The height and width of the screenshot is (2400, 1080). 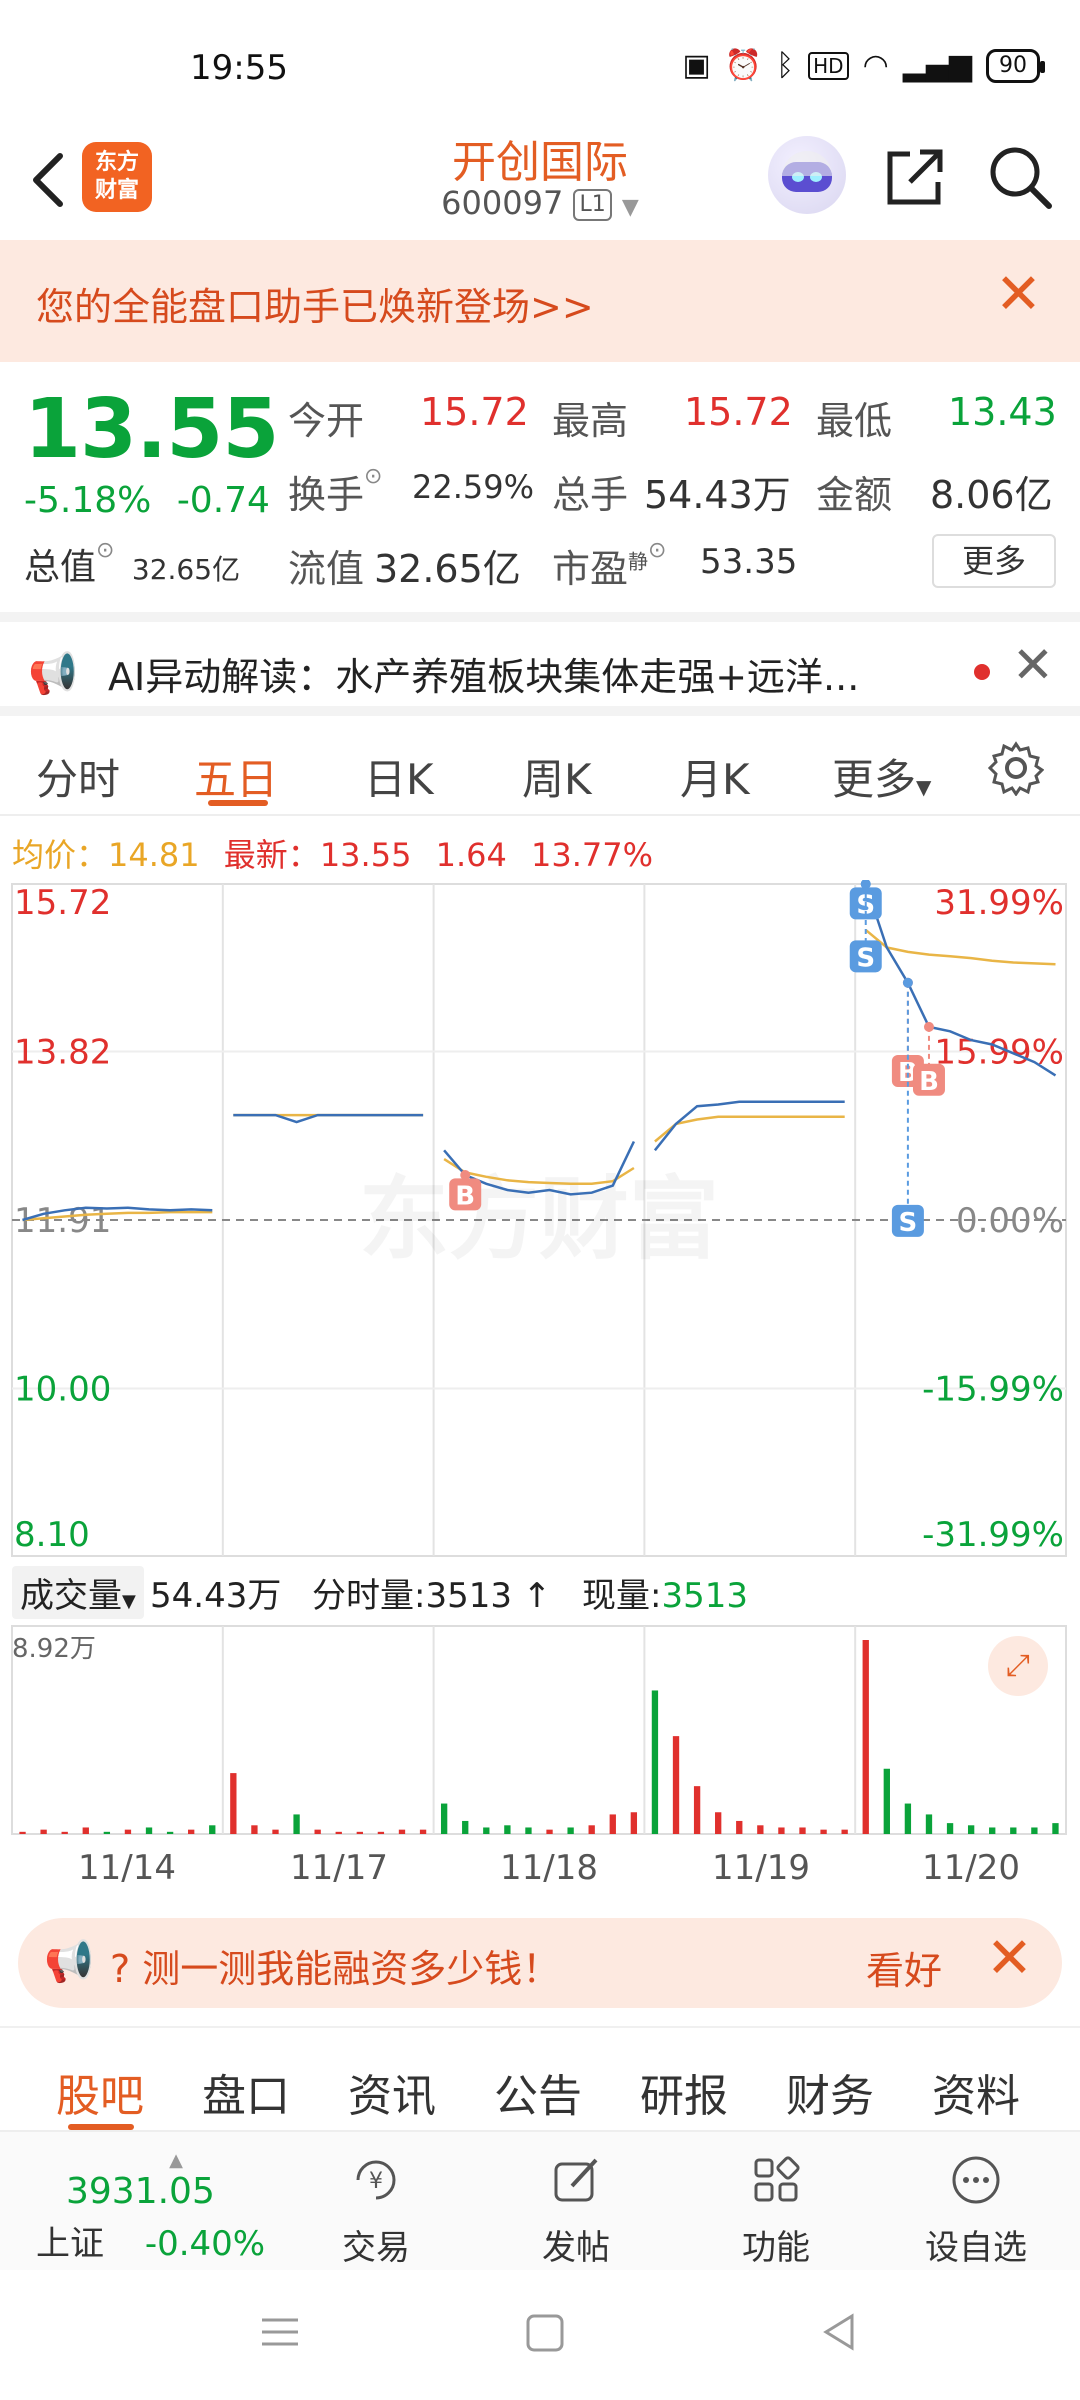 What do you see at coordinates (78, 1592) in the screenshot?
I see `volume-selector: 成交量▼` at bounding box center [78, 1592].